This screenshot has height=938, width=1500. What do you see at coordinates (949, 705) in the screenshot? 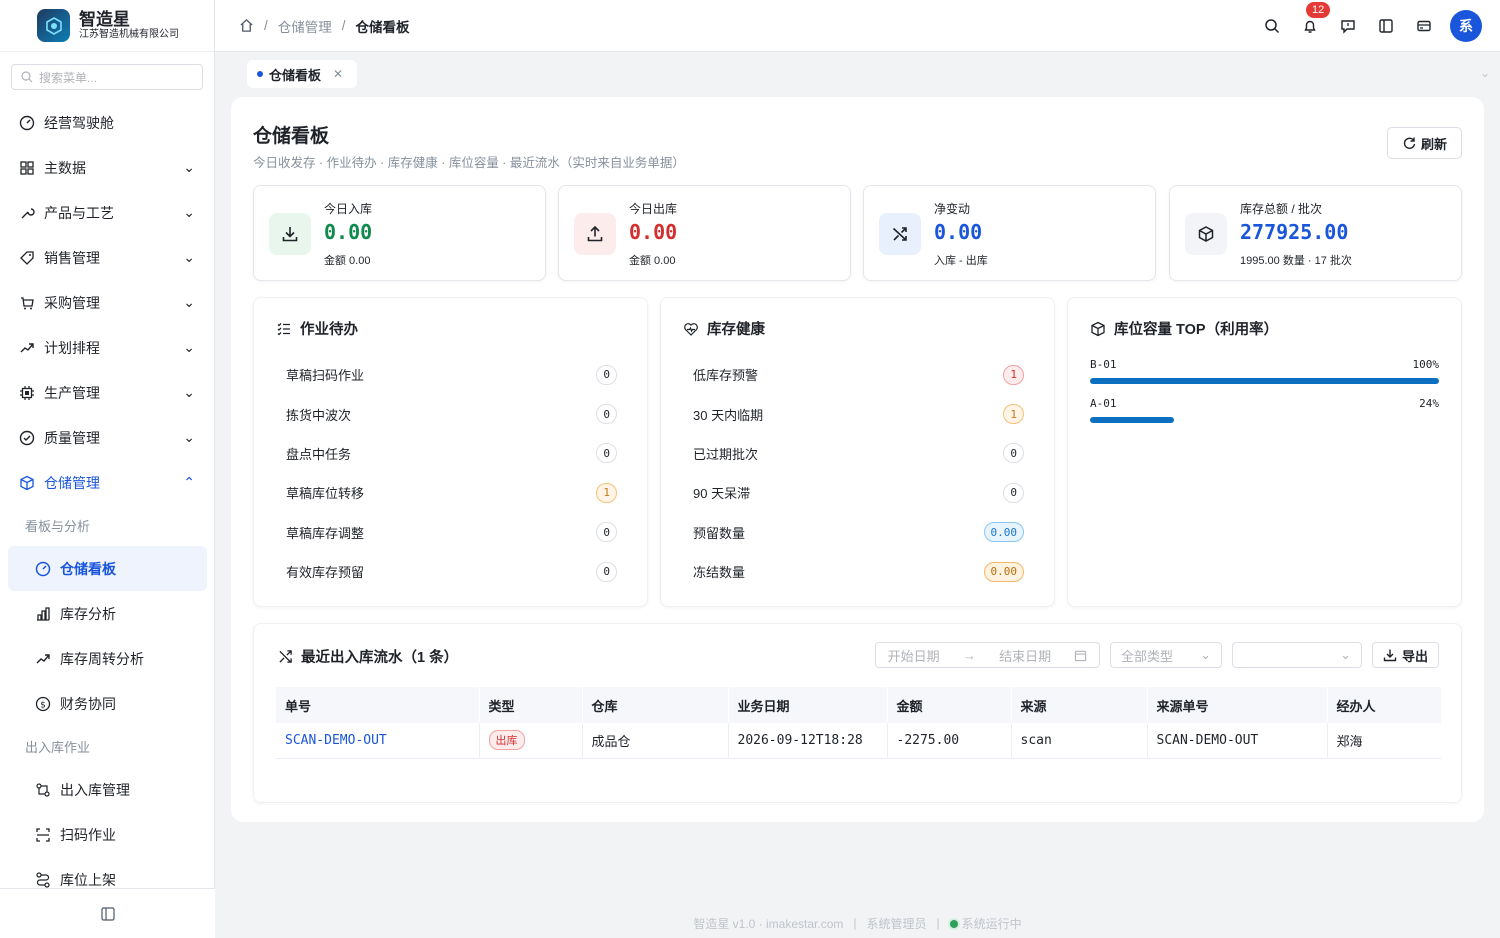
I see `col-header: 金额` at bounding box center [949, 705].